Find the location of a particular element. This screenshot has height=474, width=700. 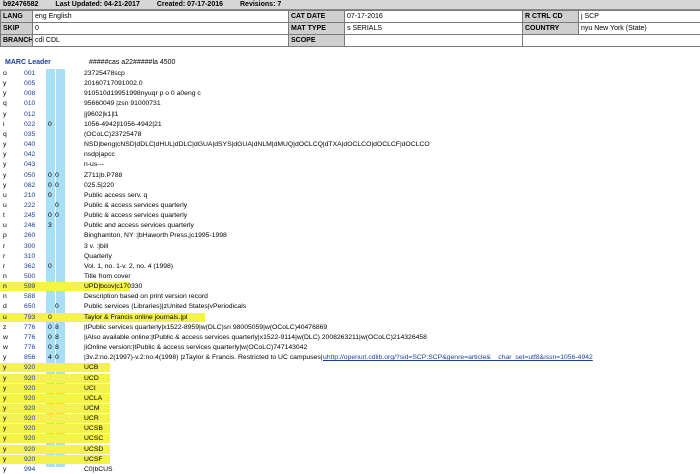

marc-field-row: o00123725478scp is located at coordinates (350, 73).